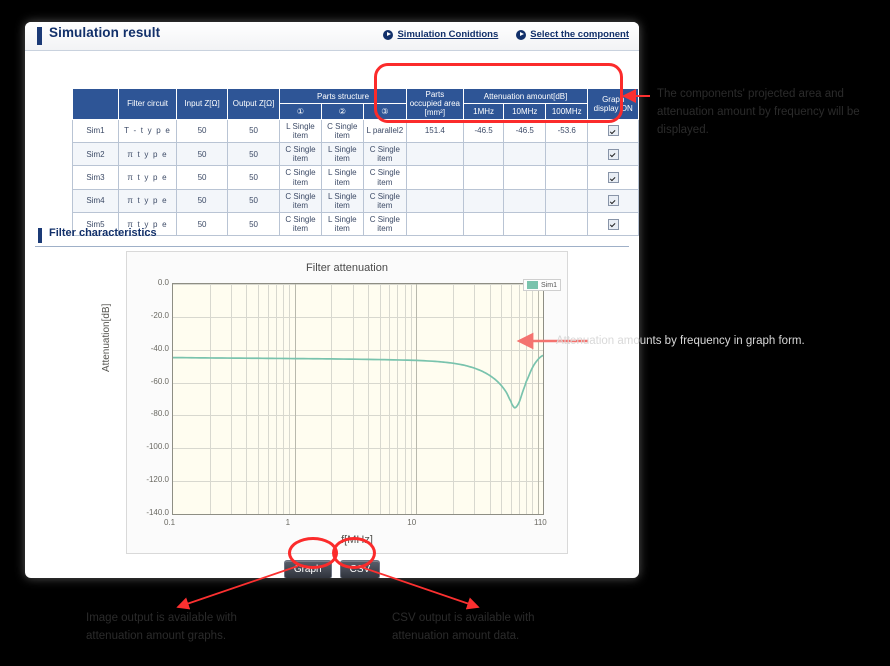 The height and width of the screenshot is (666, 890). I want to click on th-1mhz: 1MHz, so click(483, 111).